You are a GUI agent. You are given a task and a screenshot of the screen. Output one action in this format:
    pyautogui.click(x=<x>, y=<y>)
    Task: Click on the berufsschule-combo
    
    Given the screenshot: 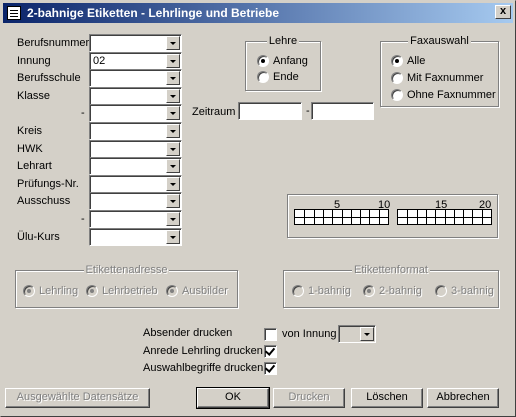 What is the action you would take?
    pyautogui.click(x=135, y=78)
    